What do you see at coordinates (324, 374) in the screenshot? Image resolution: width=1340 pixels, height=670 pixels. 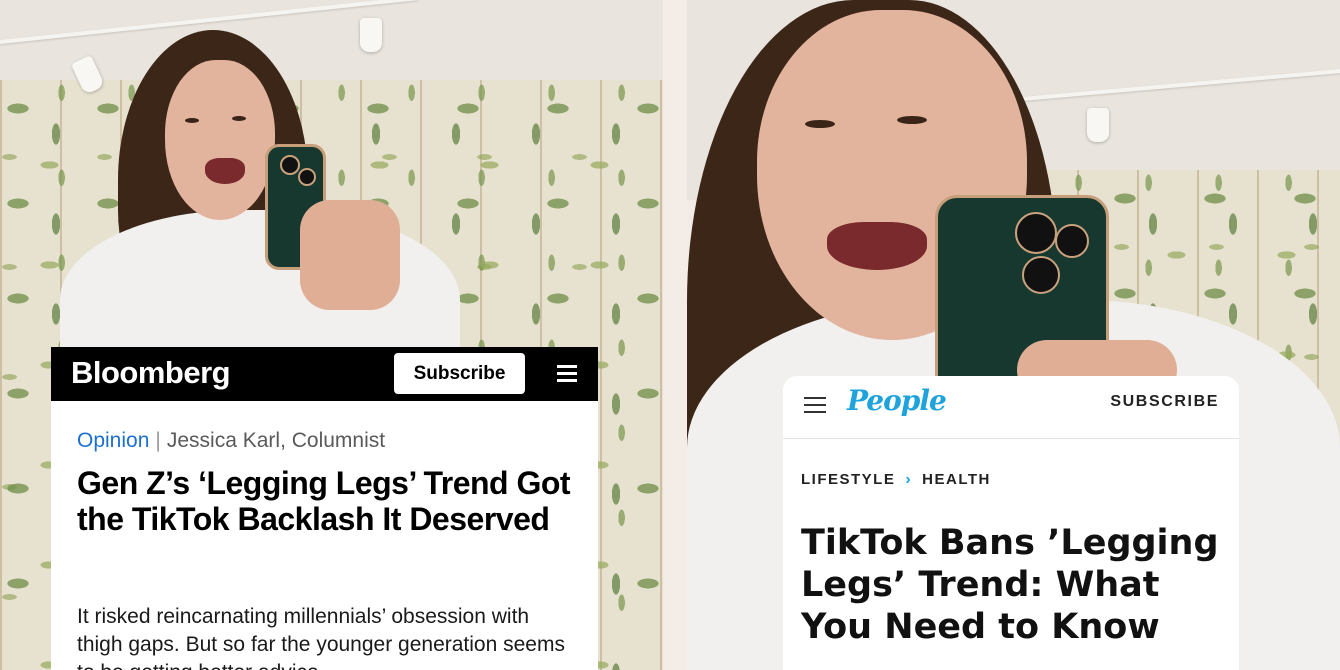 I see `bloomberg-header: Bloomberg Subscribe` at bounding box center [324, 374].